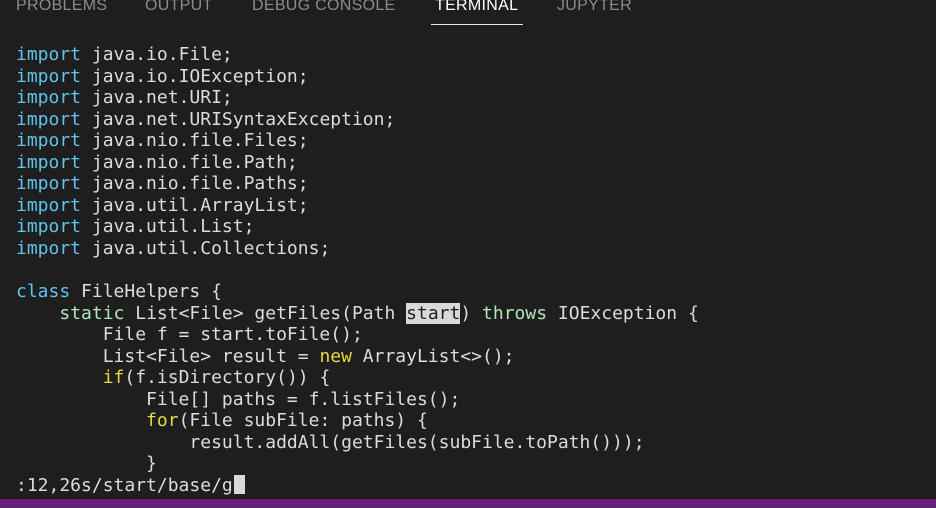 This screenshot has width=936, height=508. I want to click on import-path: java.nio.file.Path;, so click(189, 162).